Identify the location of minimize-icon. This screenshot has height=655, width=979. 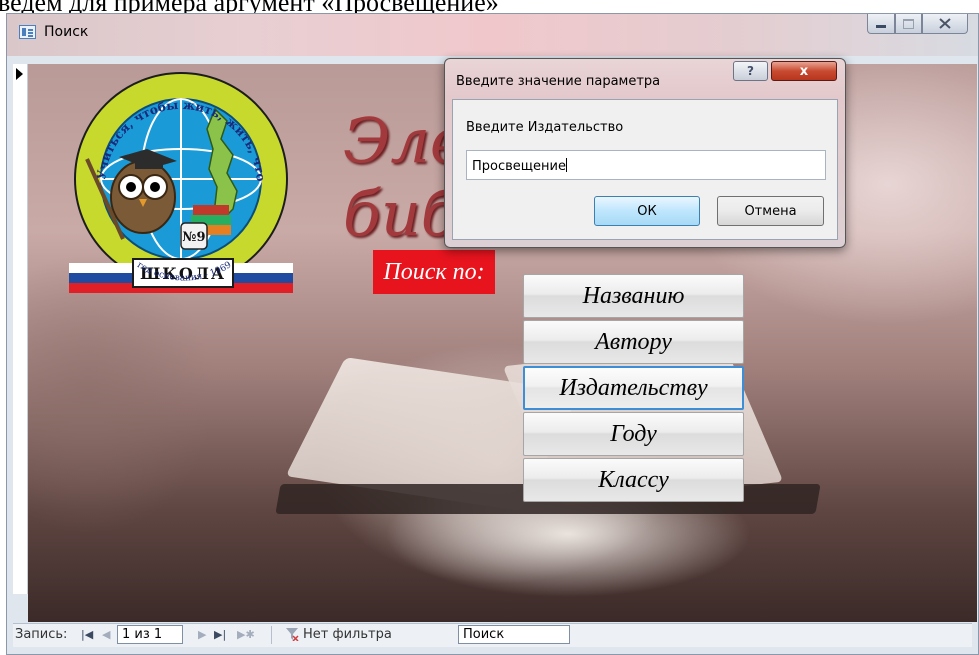
(881, 26).